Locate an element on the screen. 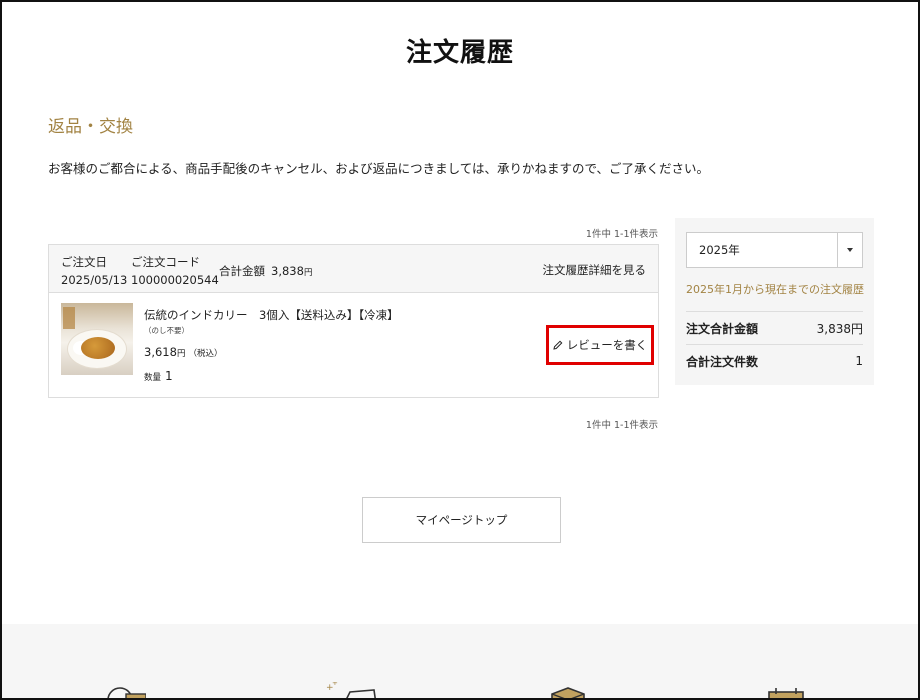 This screenshot has width=920, height=700. write-review-button: レビューを書く is located at coordinates (600, 345).